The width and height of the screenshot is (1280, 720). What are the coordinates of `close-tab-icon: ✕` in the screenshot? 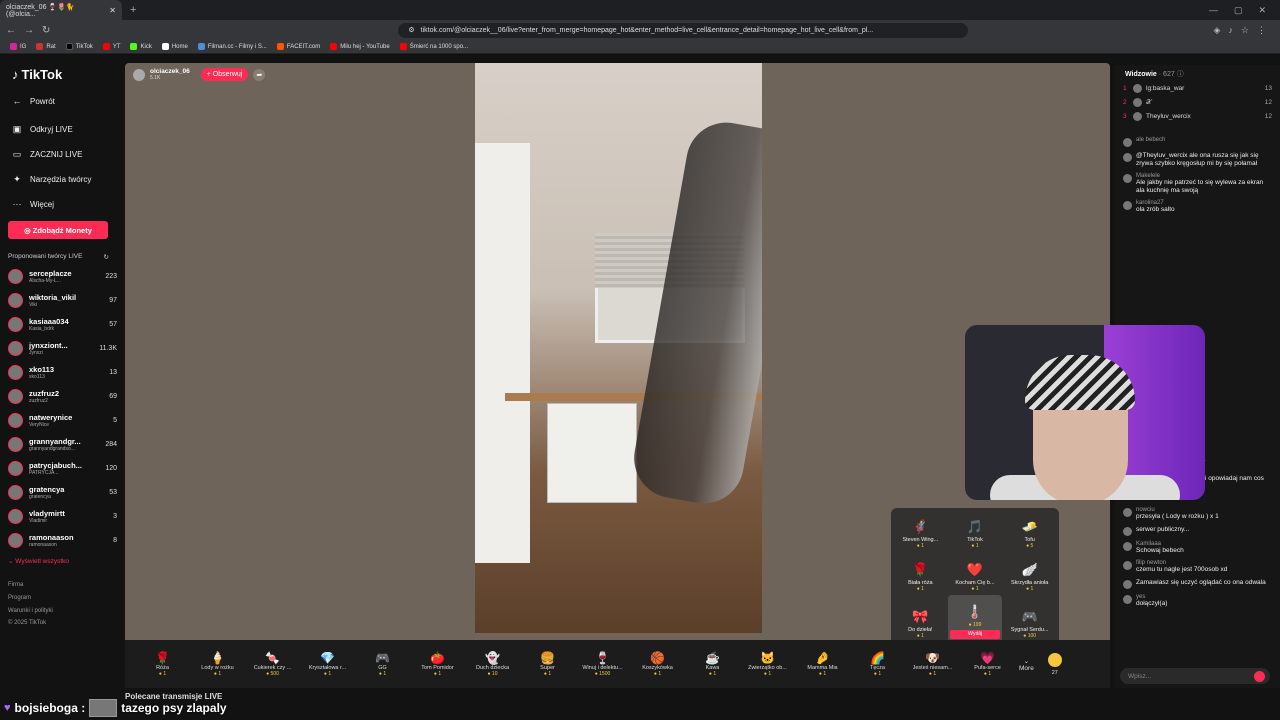 It's located at (112, 10).